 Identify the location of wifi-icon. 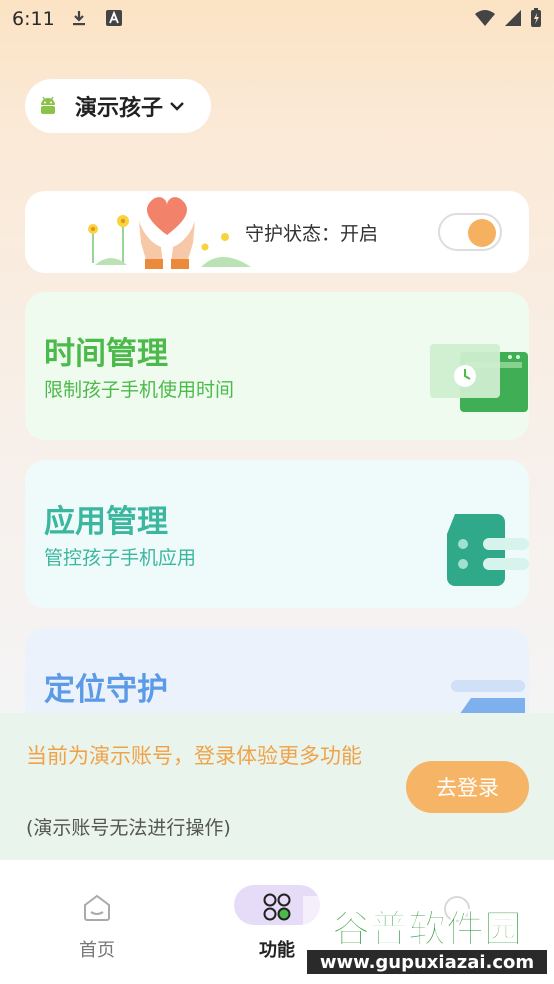
(485, 18).